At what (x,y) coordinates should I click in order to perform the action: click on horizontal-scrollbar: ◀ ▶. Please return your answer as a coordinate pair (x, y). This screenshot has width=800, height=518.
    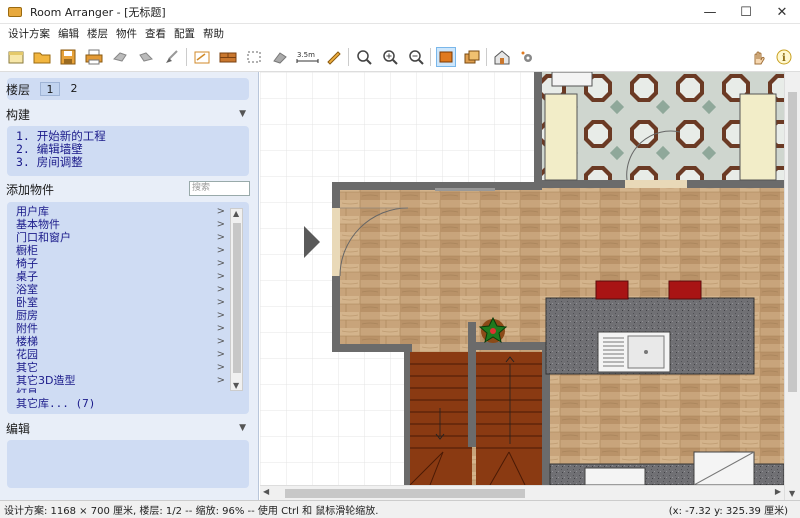
    Looking at the image, I should click on (522, 492).